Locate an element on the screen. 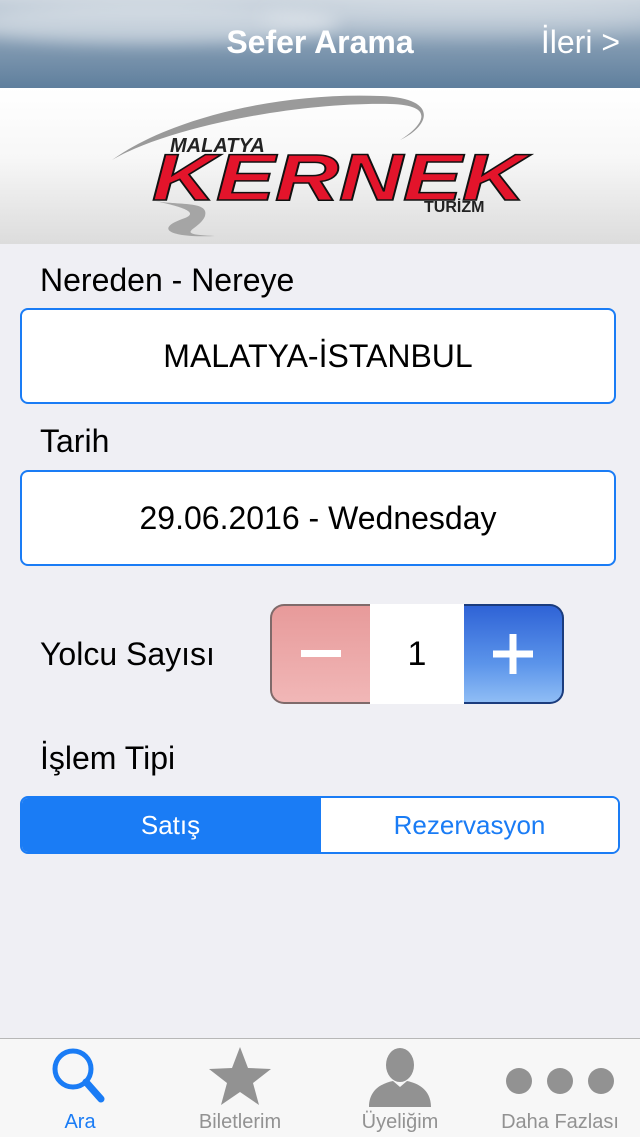  brand-banner: MALATYA KERNEK TURİZM is located at coordinates (320, 166).